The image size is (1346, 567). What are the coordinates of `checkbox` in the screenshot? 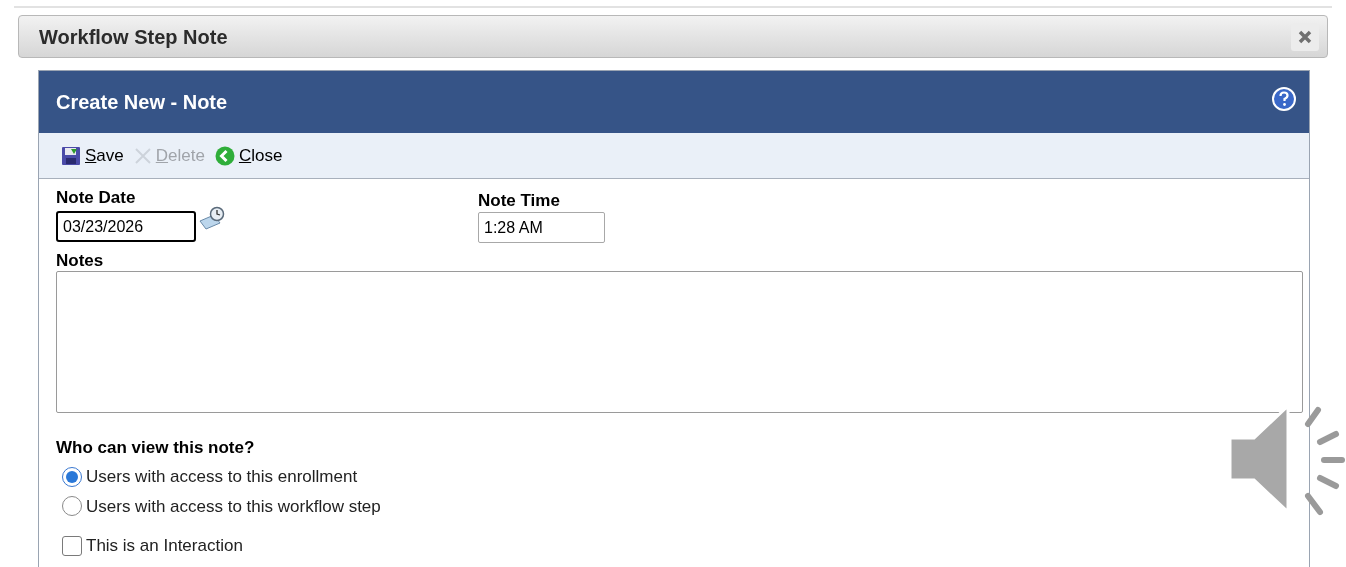 It's located at (72, 545).